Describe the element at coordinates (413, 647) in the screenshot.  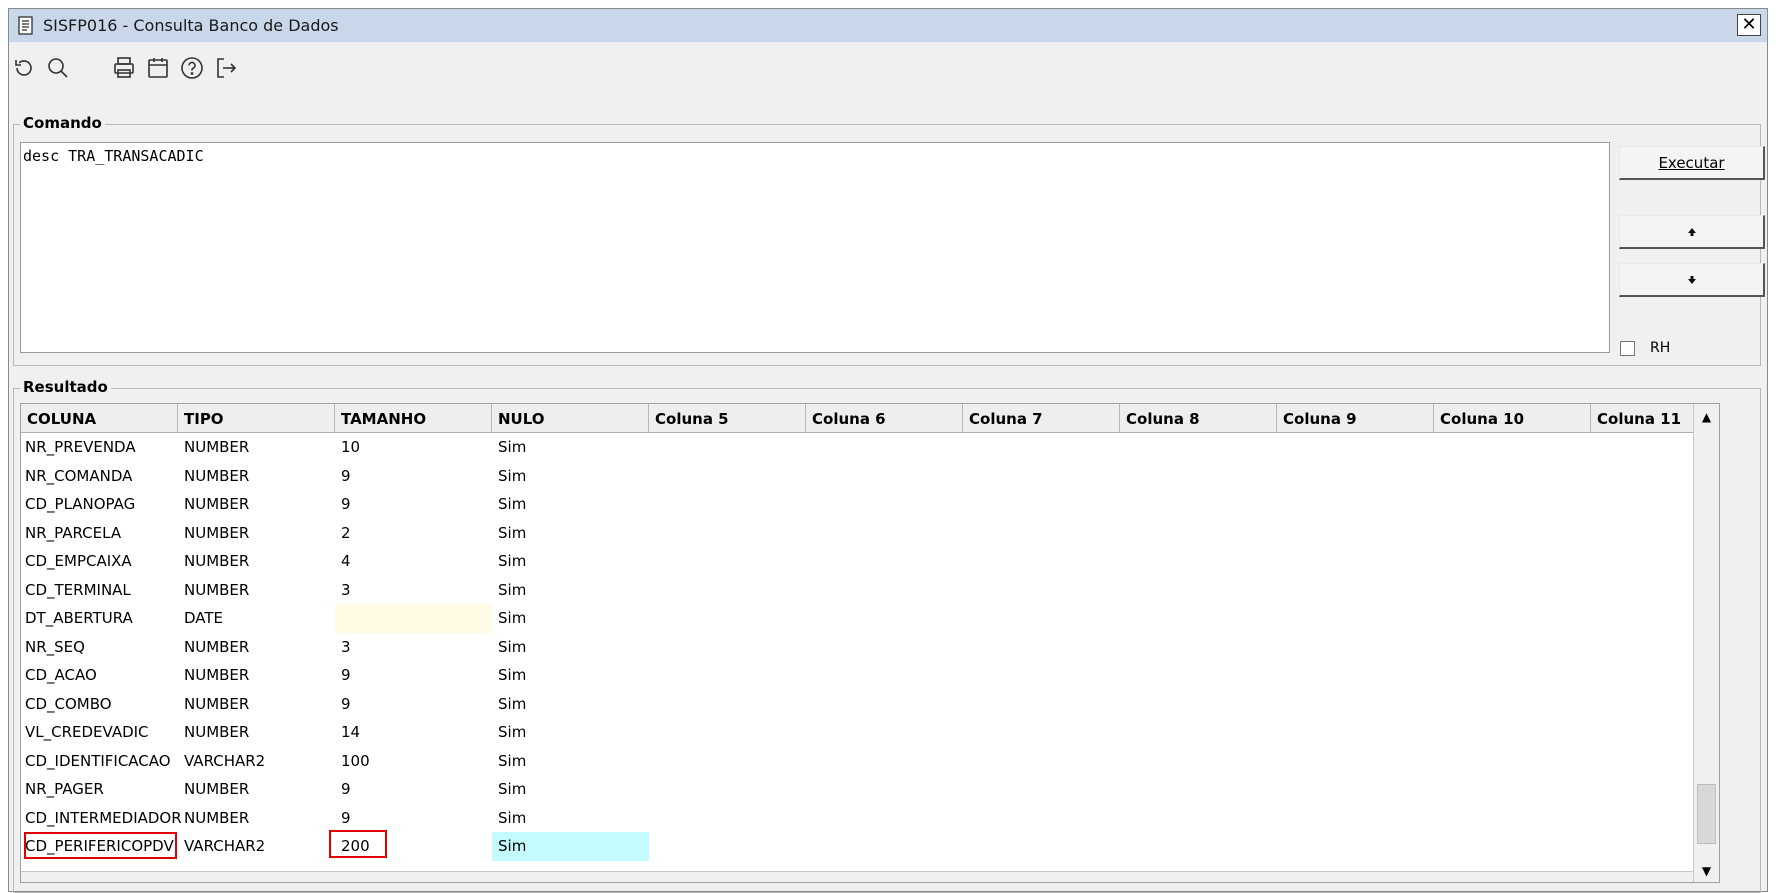
I see `table-cell: 3` at that location.